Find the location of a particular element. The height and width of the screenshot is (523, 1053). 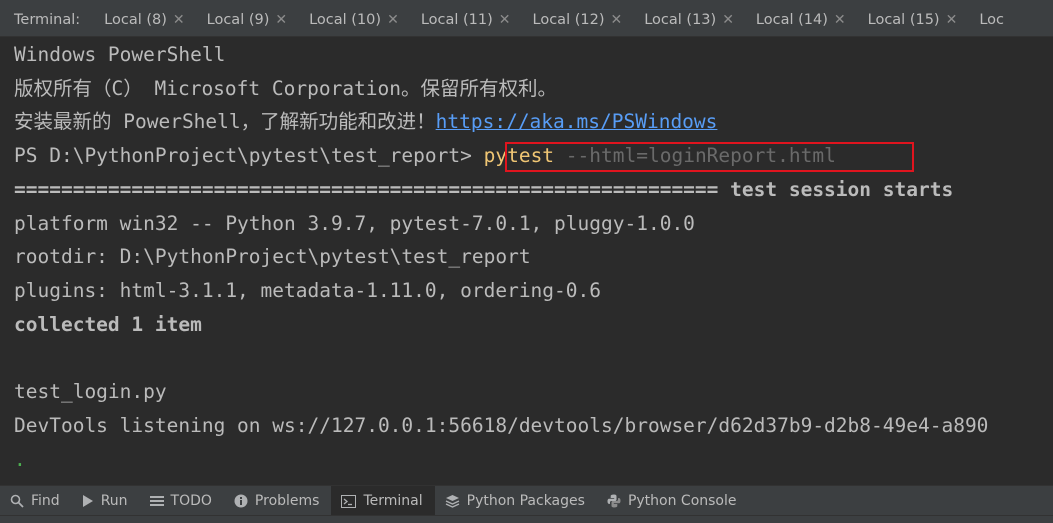

tool-label: Problems is located at coordinates (287, 501).